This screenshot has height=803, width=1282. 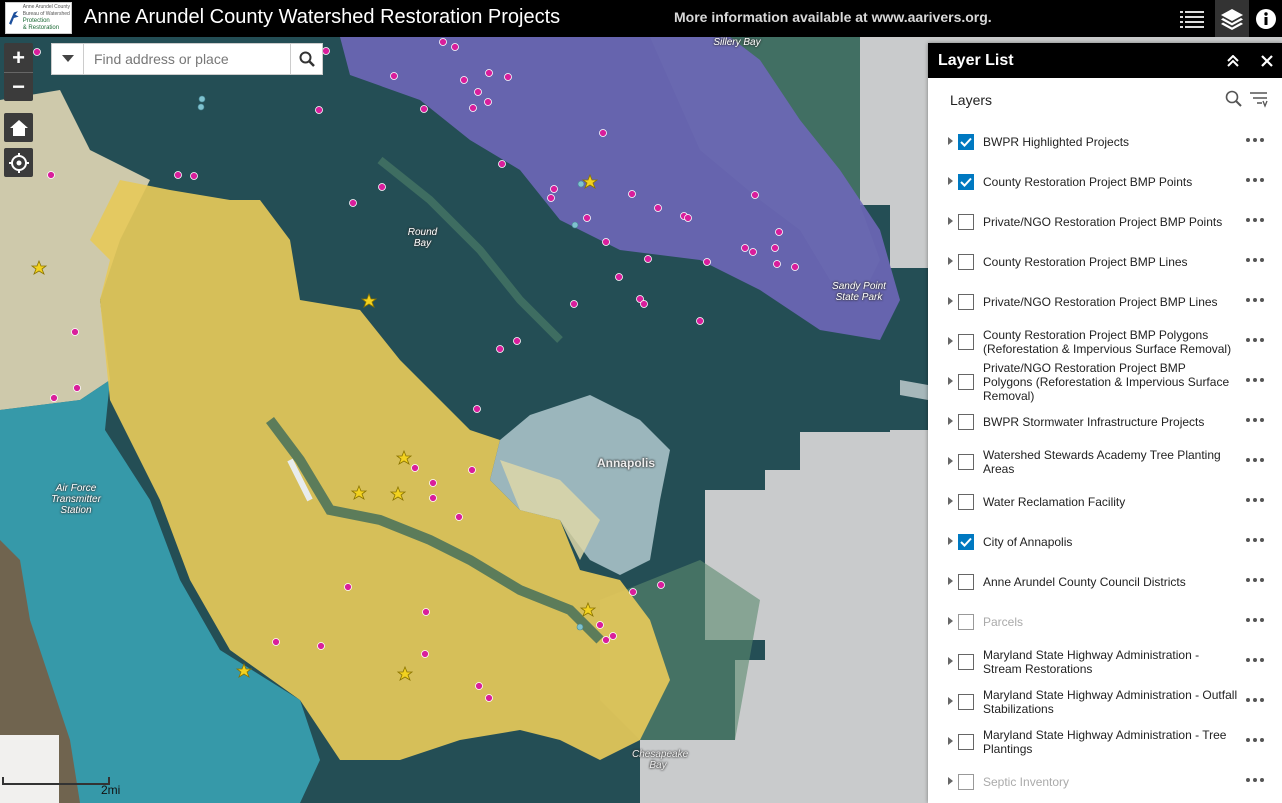 What do you see at coordinates (1233, 60) in the screenshot?
I see `collapse-panel-button` at bounding box center [1233, 60].